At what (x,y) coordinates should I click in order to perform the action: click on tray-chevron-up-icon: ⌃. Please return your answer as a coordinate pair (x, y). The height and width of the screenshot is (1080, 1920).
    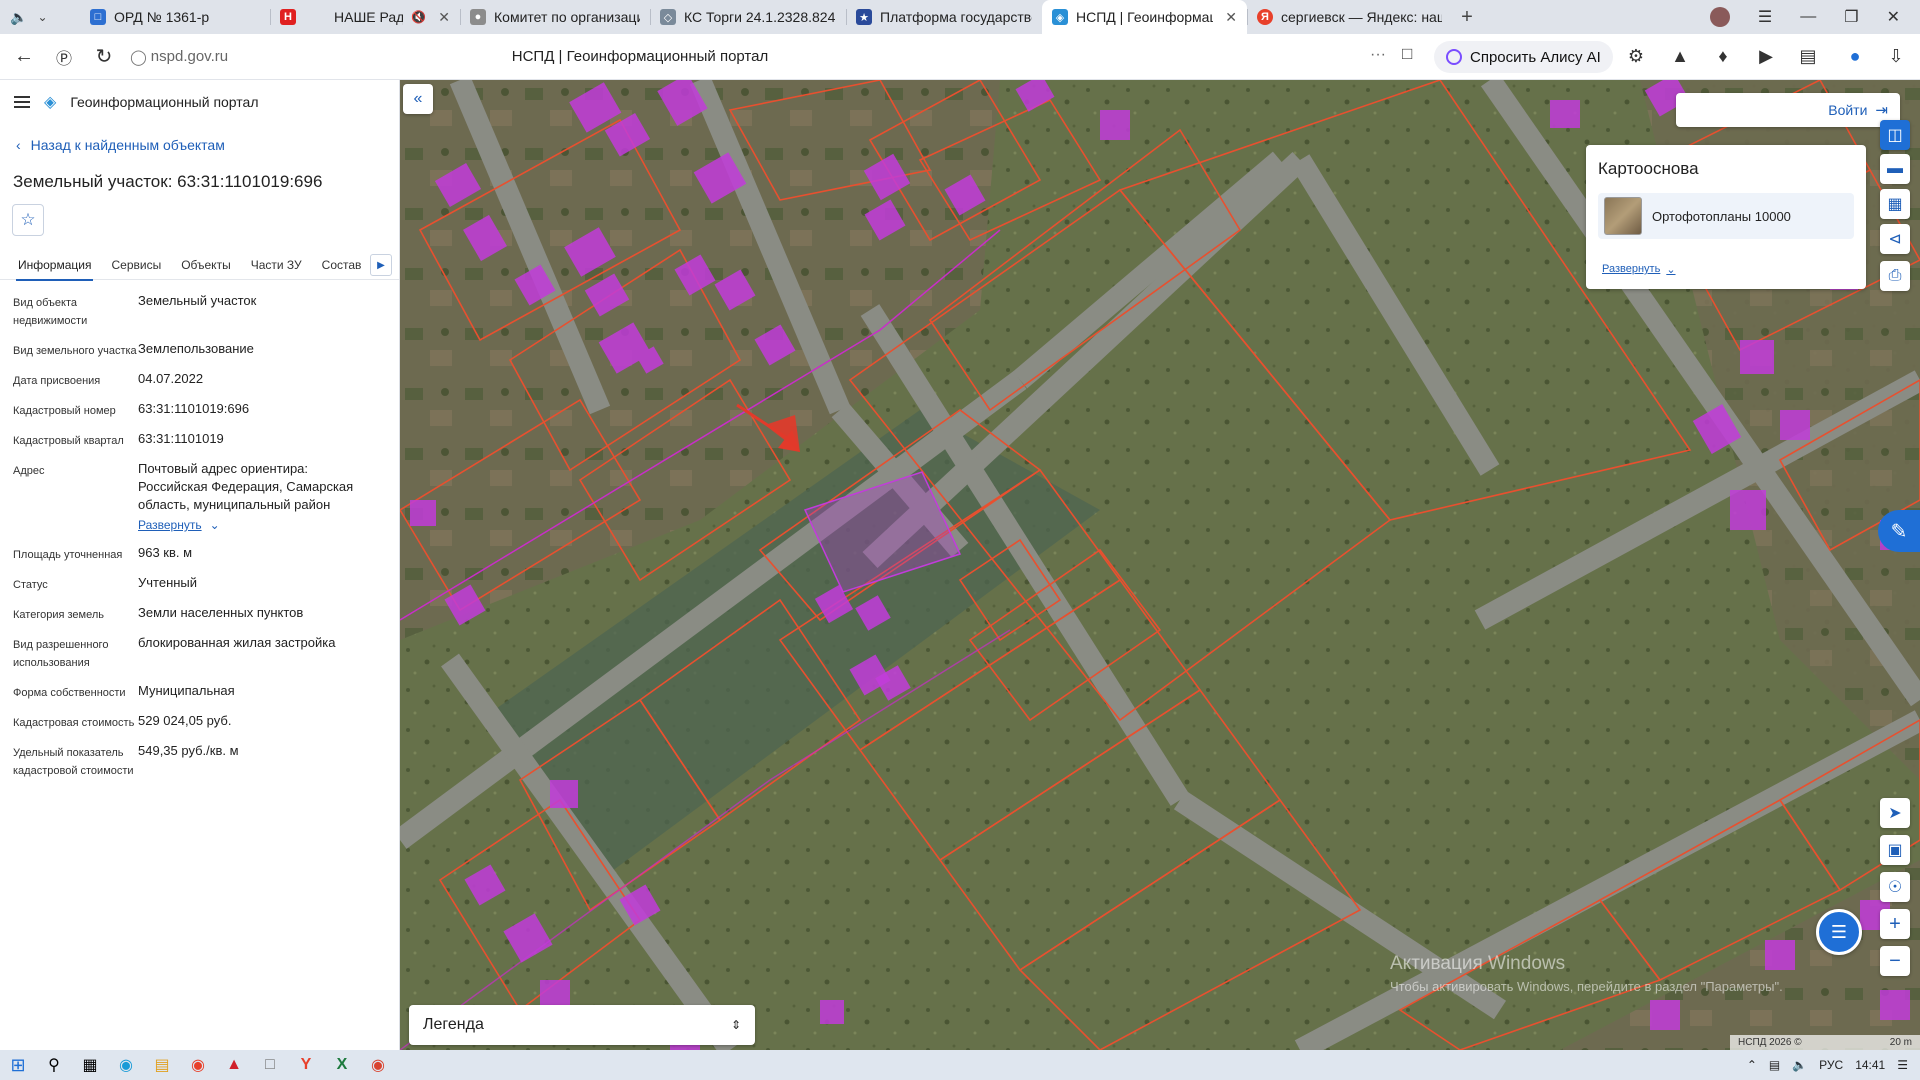
    Looking at the image, I should click on (1752, 1065).